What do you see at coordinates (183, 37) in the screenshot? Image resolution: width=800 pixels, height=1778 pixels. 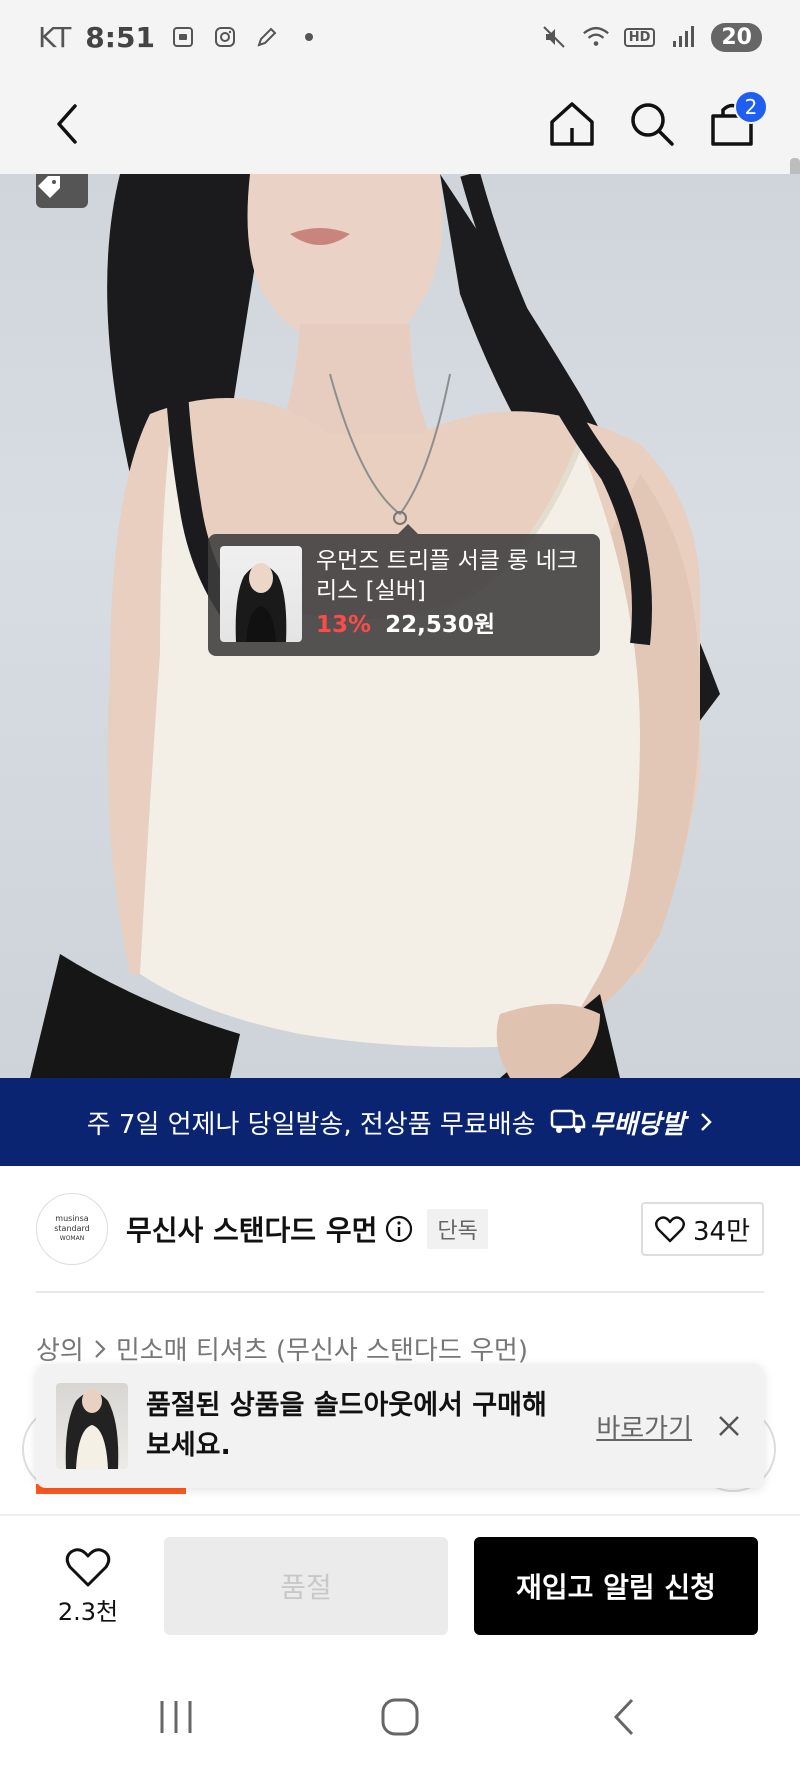 I see `screenshot-icon` at bounding box center [183, 37].